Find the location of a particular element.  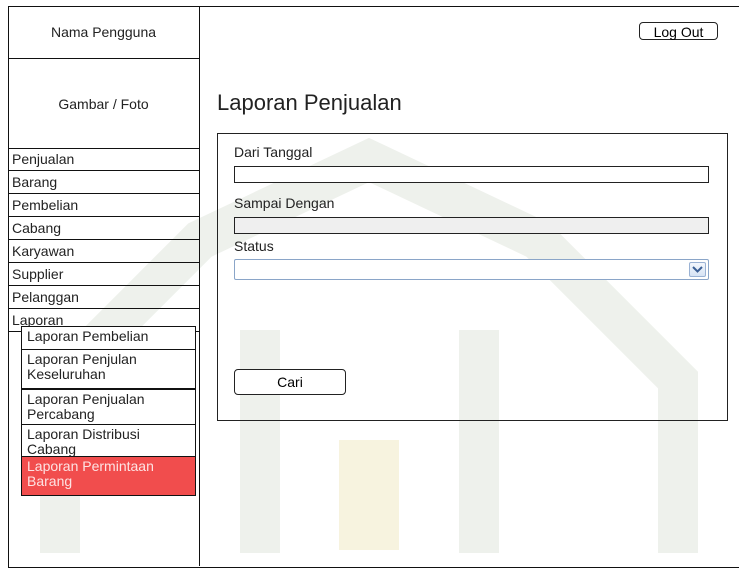

sidebar-item-pembelian: Pembelian is located at coordinates (103, 205).